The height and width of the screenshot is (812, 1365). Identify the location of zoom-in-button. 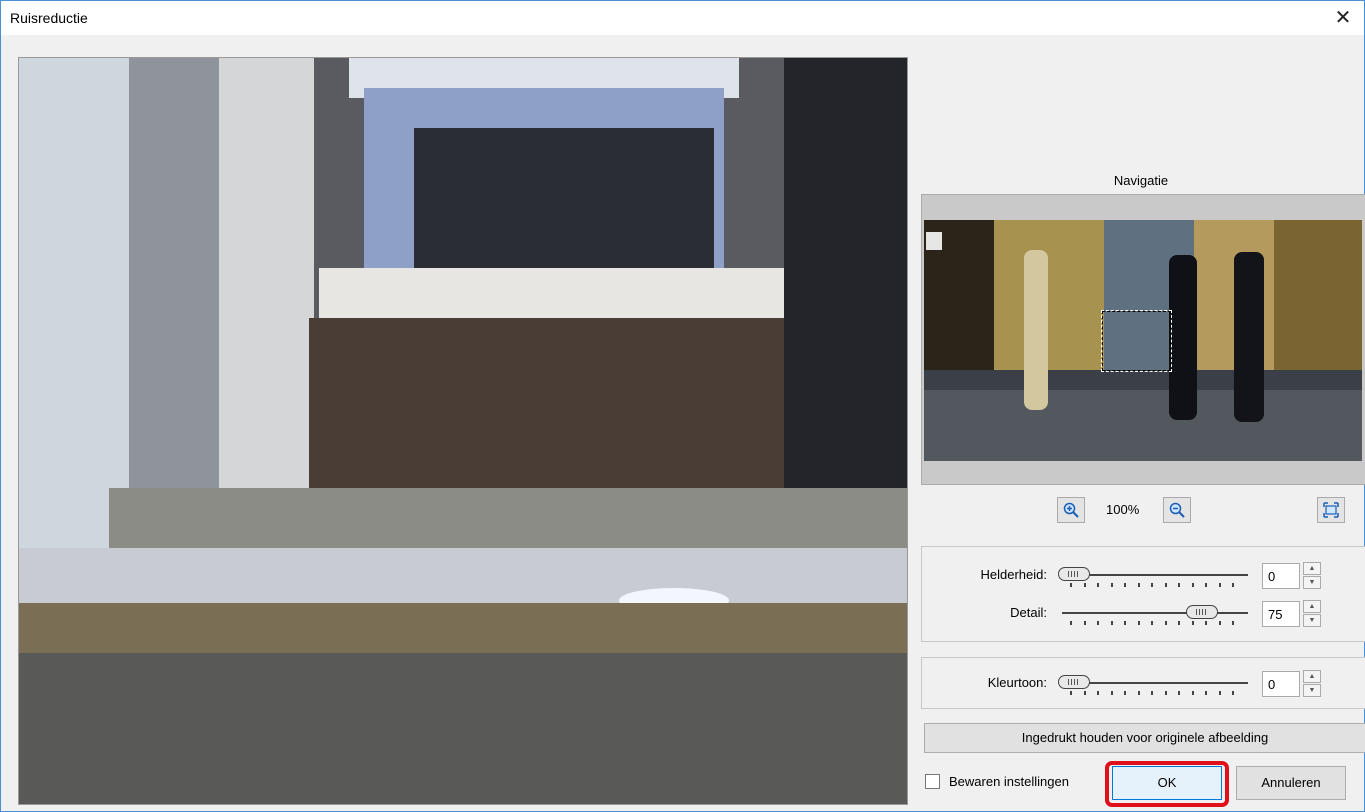
(1071, 510).